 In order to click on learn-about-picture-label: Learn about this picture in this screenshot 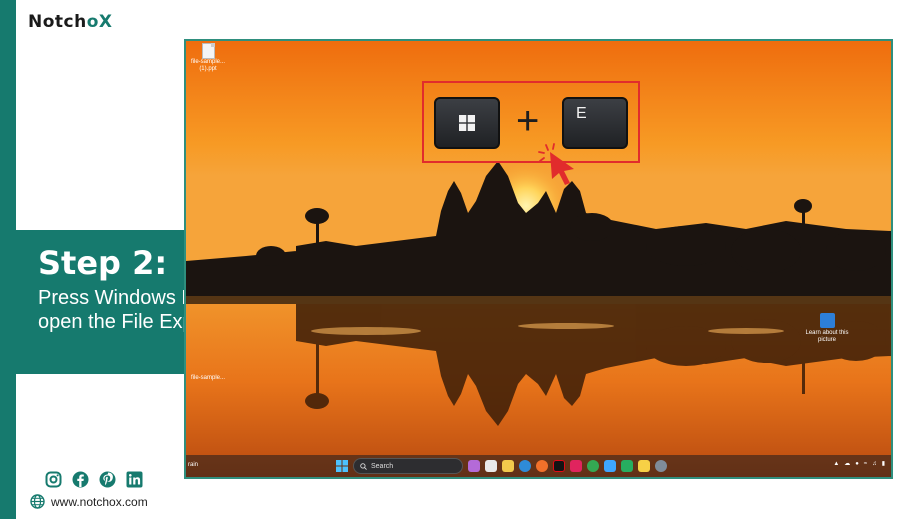, I will do `click(827, 336)`.